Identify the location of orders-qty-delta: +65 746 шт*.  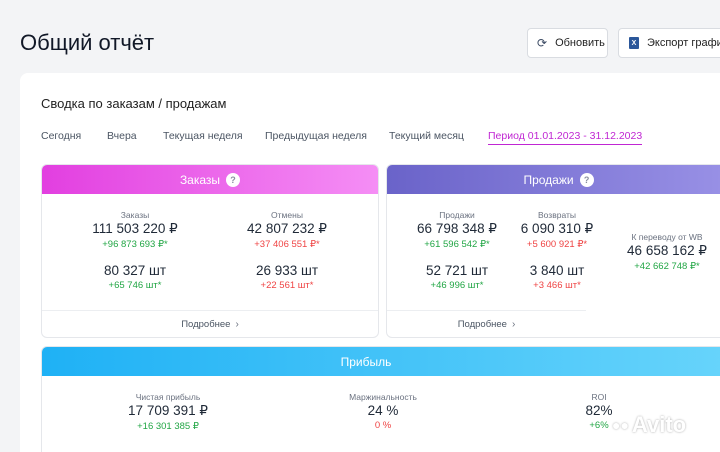
(135, 285).